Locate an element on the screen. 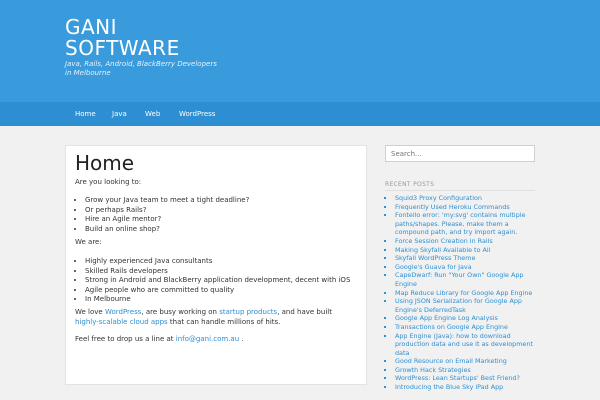  recent-post-link: Introducing the Blue Sky iPad App is located at coordinates (465, 387).